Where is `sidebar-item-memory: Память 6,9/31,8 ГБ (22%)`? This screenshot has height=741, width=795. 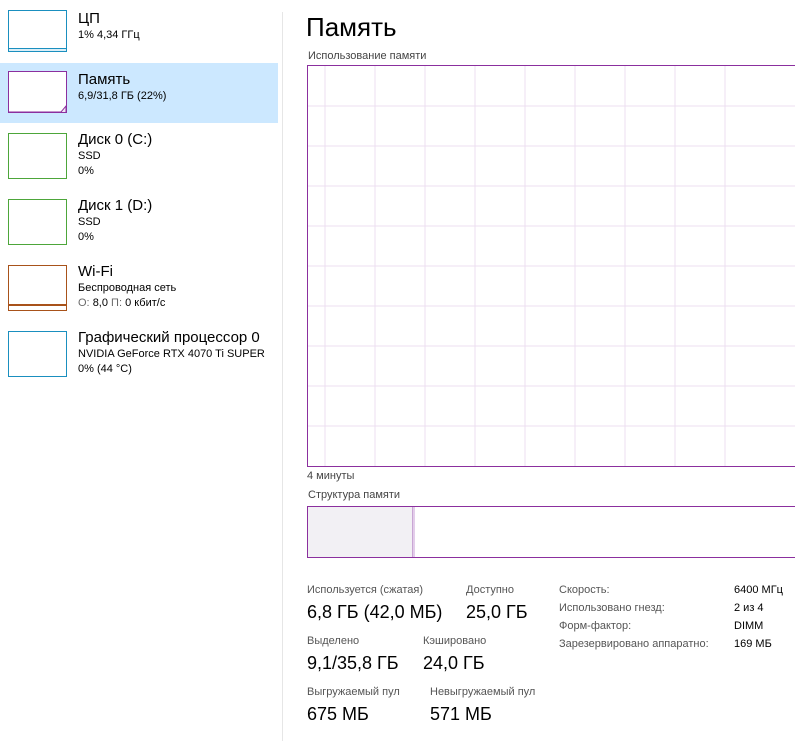
sidebar-item-memory: Память 6,9/31,8 ГБ (22%) is located at coordinates (139, 93).